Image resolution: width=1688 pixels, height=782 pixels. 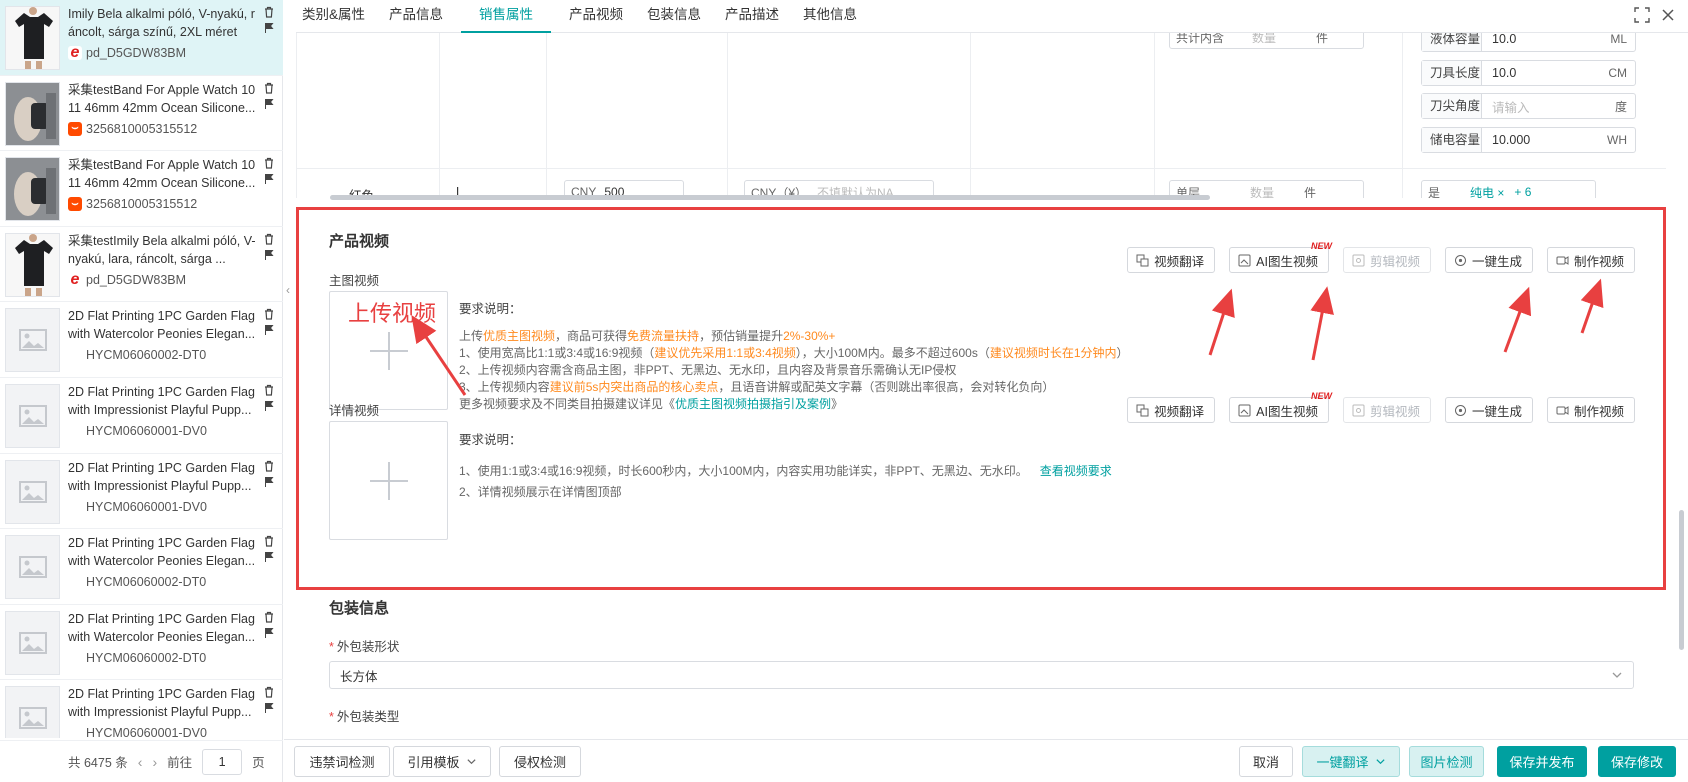 What do you see at coordinates (1452, 72) in the screenshot?
I see `attr-label: 刀具长度` at bounding box center [1452, 72].